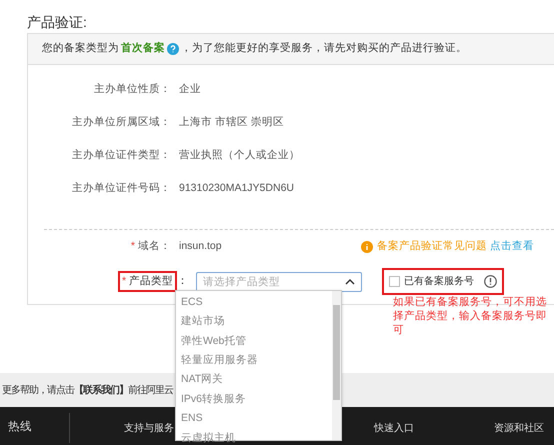 This screenshot has width=554, height=445. Describe the element at coordinates (439, 281) in the screenshot. I see `checkbox-label: 已有备案服务号` at that location.